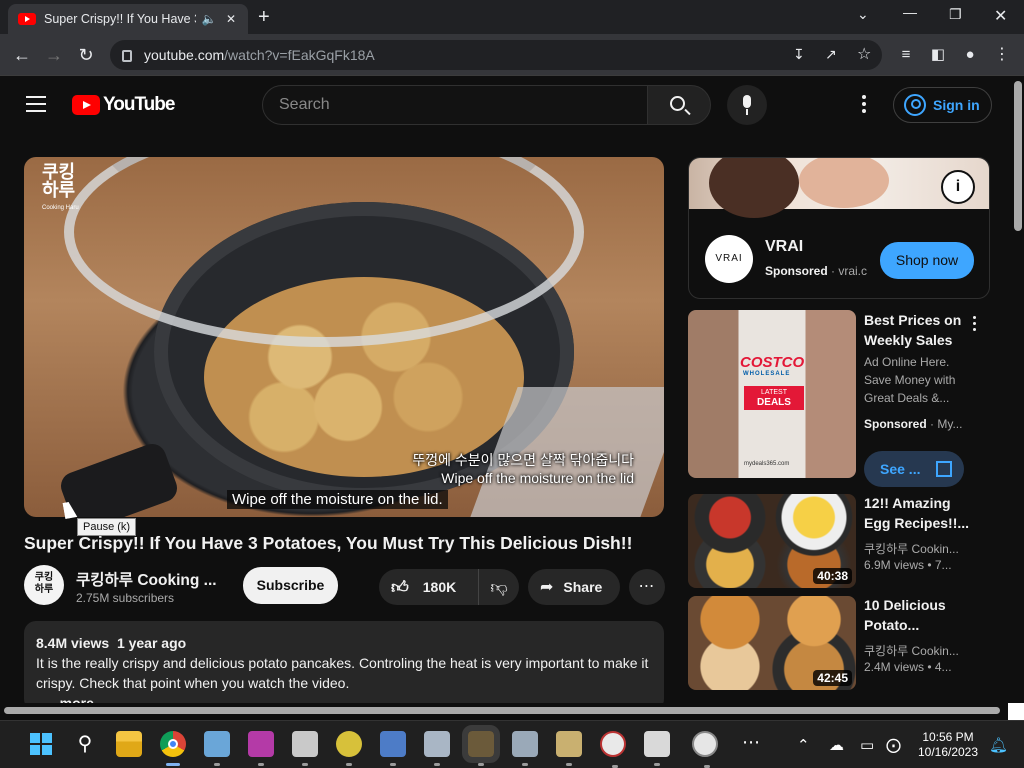  What do you see at coordinates (525, 748) in the screenshot?
I see `app-icon-terminal` at bounding box center [525, 748].